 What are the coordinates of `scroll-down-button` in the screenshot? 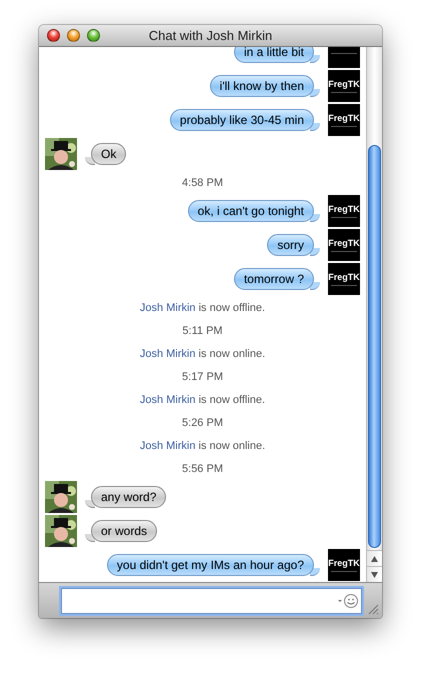 It's located at (374, 574).